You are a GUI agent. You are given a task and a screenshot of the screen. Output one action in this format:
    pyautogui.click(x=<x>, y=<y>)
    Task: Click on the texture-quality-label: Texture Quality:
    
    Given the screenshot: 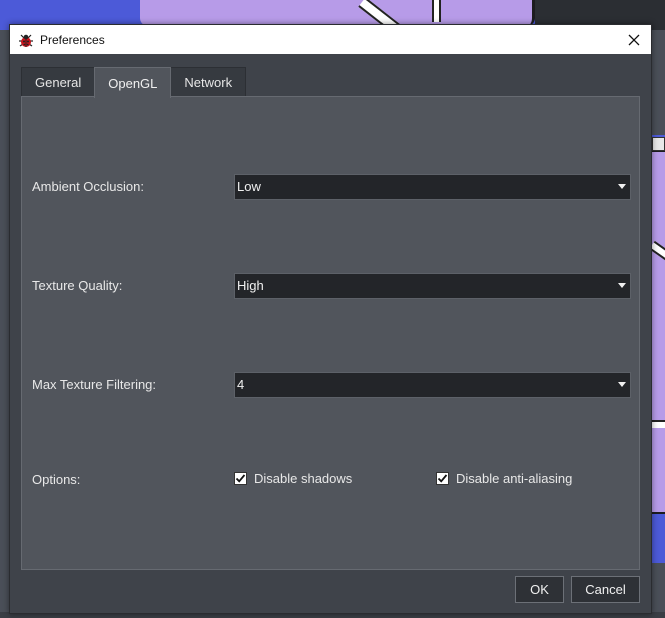 What is the action you would take?
    pyautogui.click(x=77, y=285)
    